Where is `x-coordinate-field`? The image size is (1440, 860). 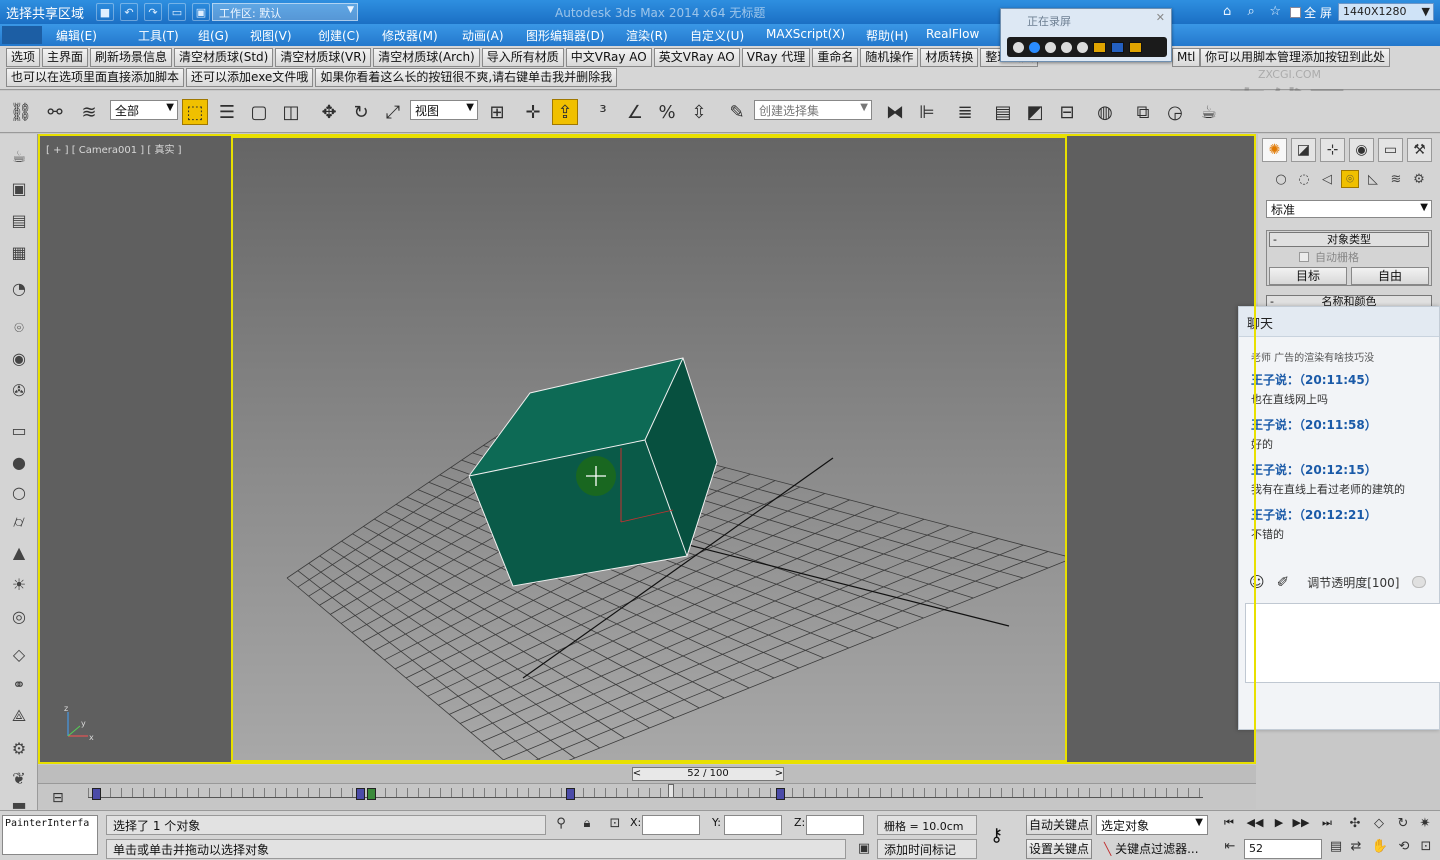
x-coordinate-field is located at coordinates (671, 825).